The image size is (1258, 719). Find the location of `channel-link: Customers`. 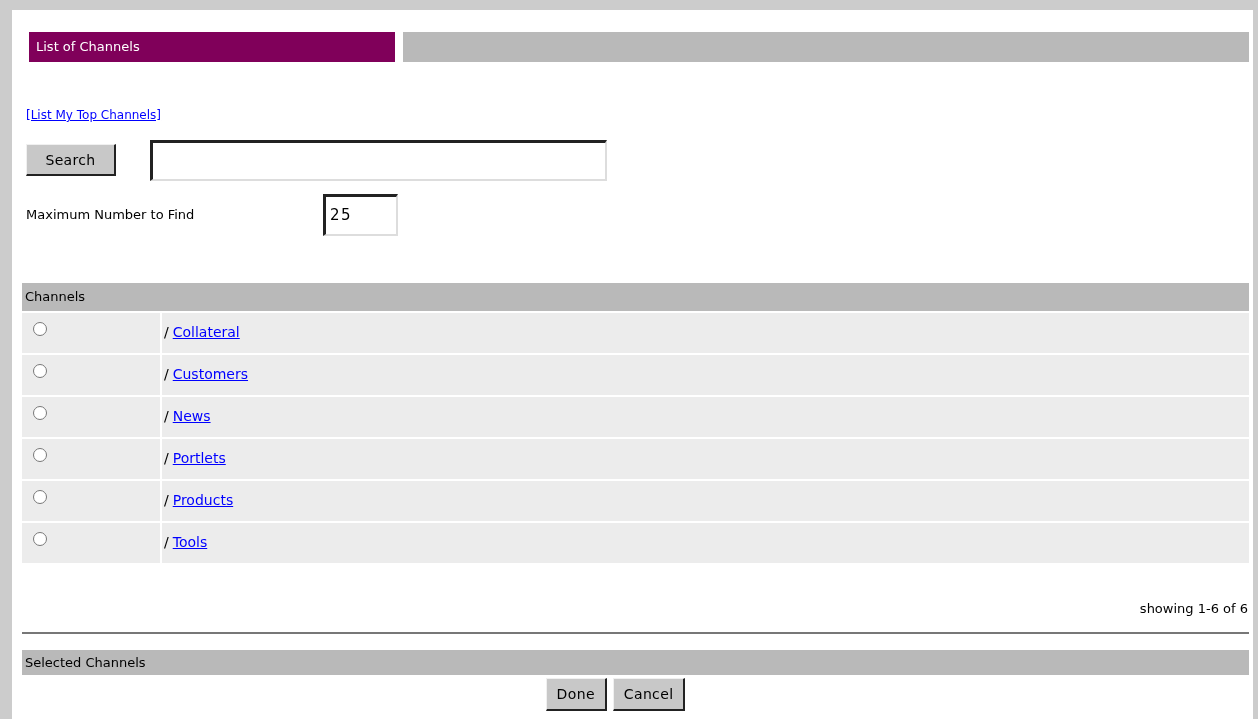

channel-link: Customers is located at coordinates (210, 374).